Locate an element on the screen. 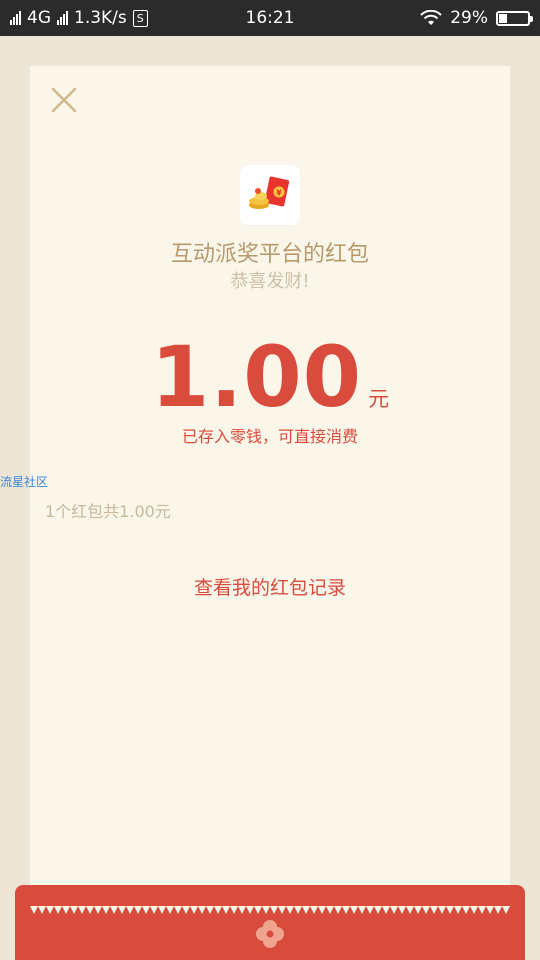  view-records-link: 查看我的红包记录 is located at coordinates (270, 586).